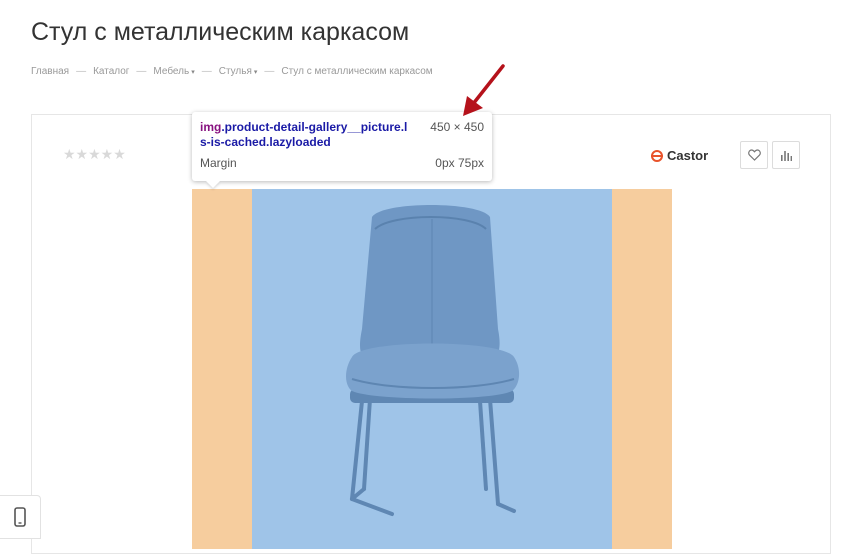  I want to click on selector-tag: img, so click(211, 127).